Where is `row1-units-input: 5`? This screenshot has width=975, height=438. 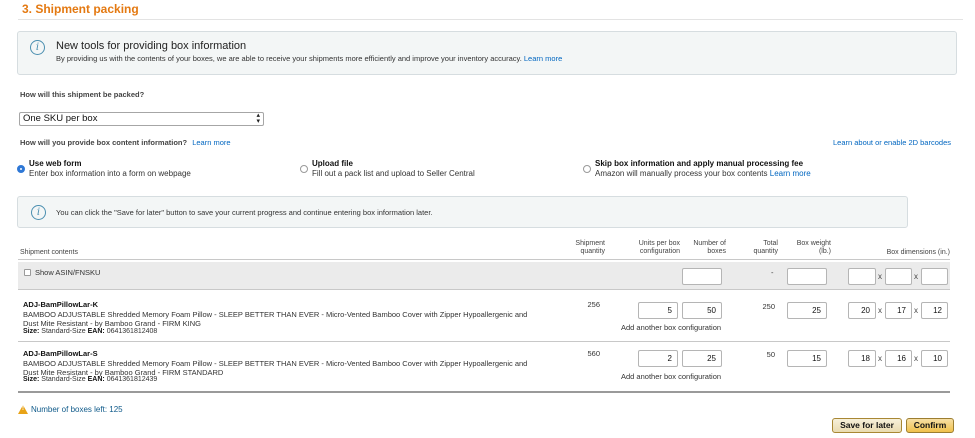 row1-units-input: 5 is located at coordinates (658, 310).